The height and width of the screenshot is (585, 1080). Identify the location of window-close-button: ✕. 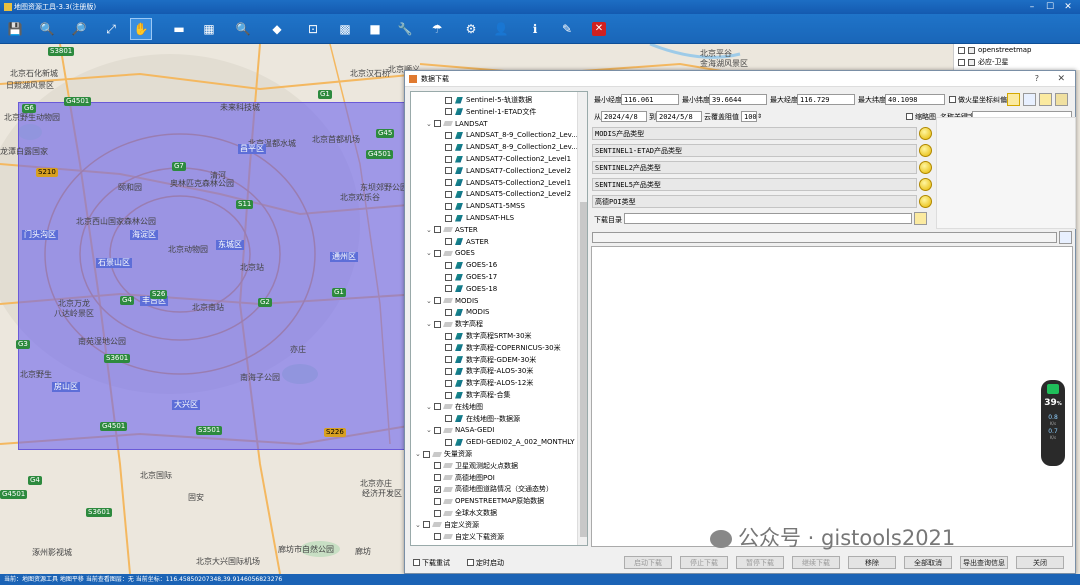
(1068, 7).